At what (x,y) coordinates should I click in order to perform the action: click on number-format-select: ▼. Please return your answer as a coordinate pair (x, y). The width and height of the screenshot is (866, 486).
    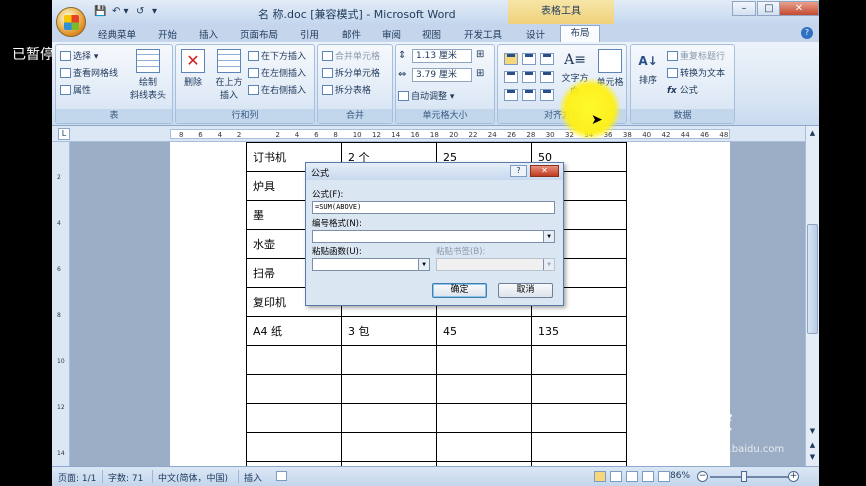
    Looking at the image, I should click on (433, 236).